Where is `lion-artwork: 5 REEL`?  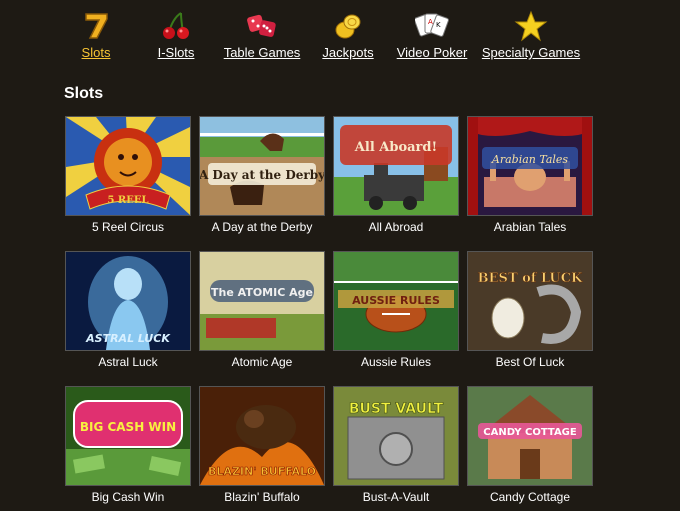
lion-artwork: 5 REEL is located at coordinates (128, 166).